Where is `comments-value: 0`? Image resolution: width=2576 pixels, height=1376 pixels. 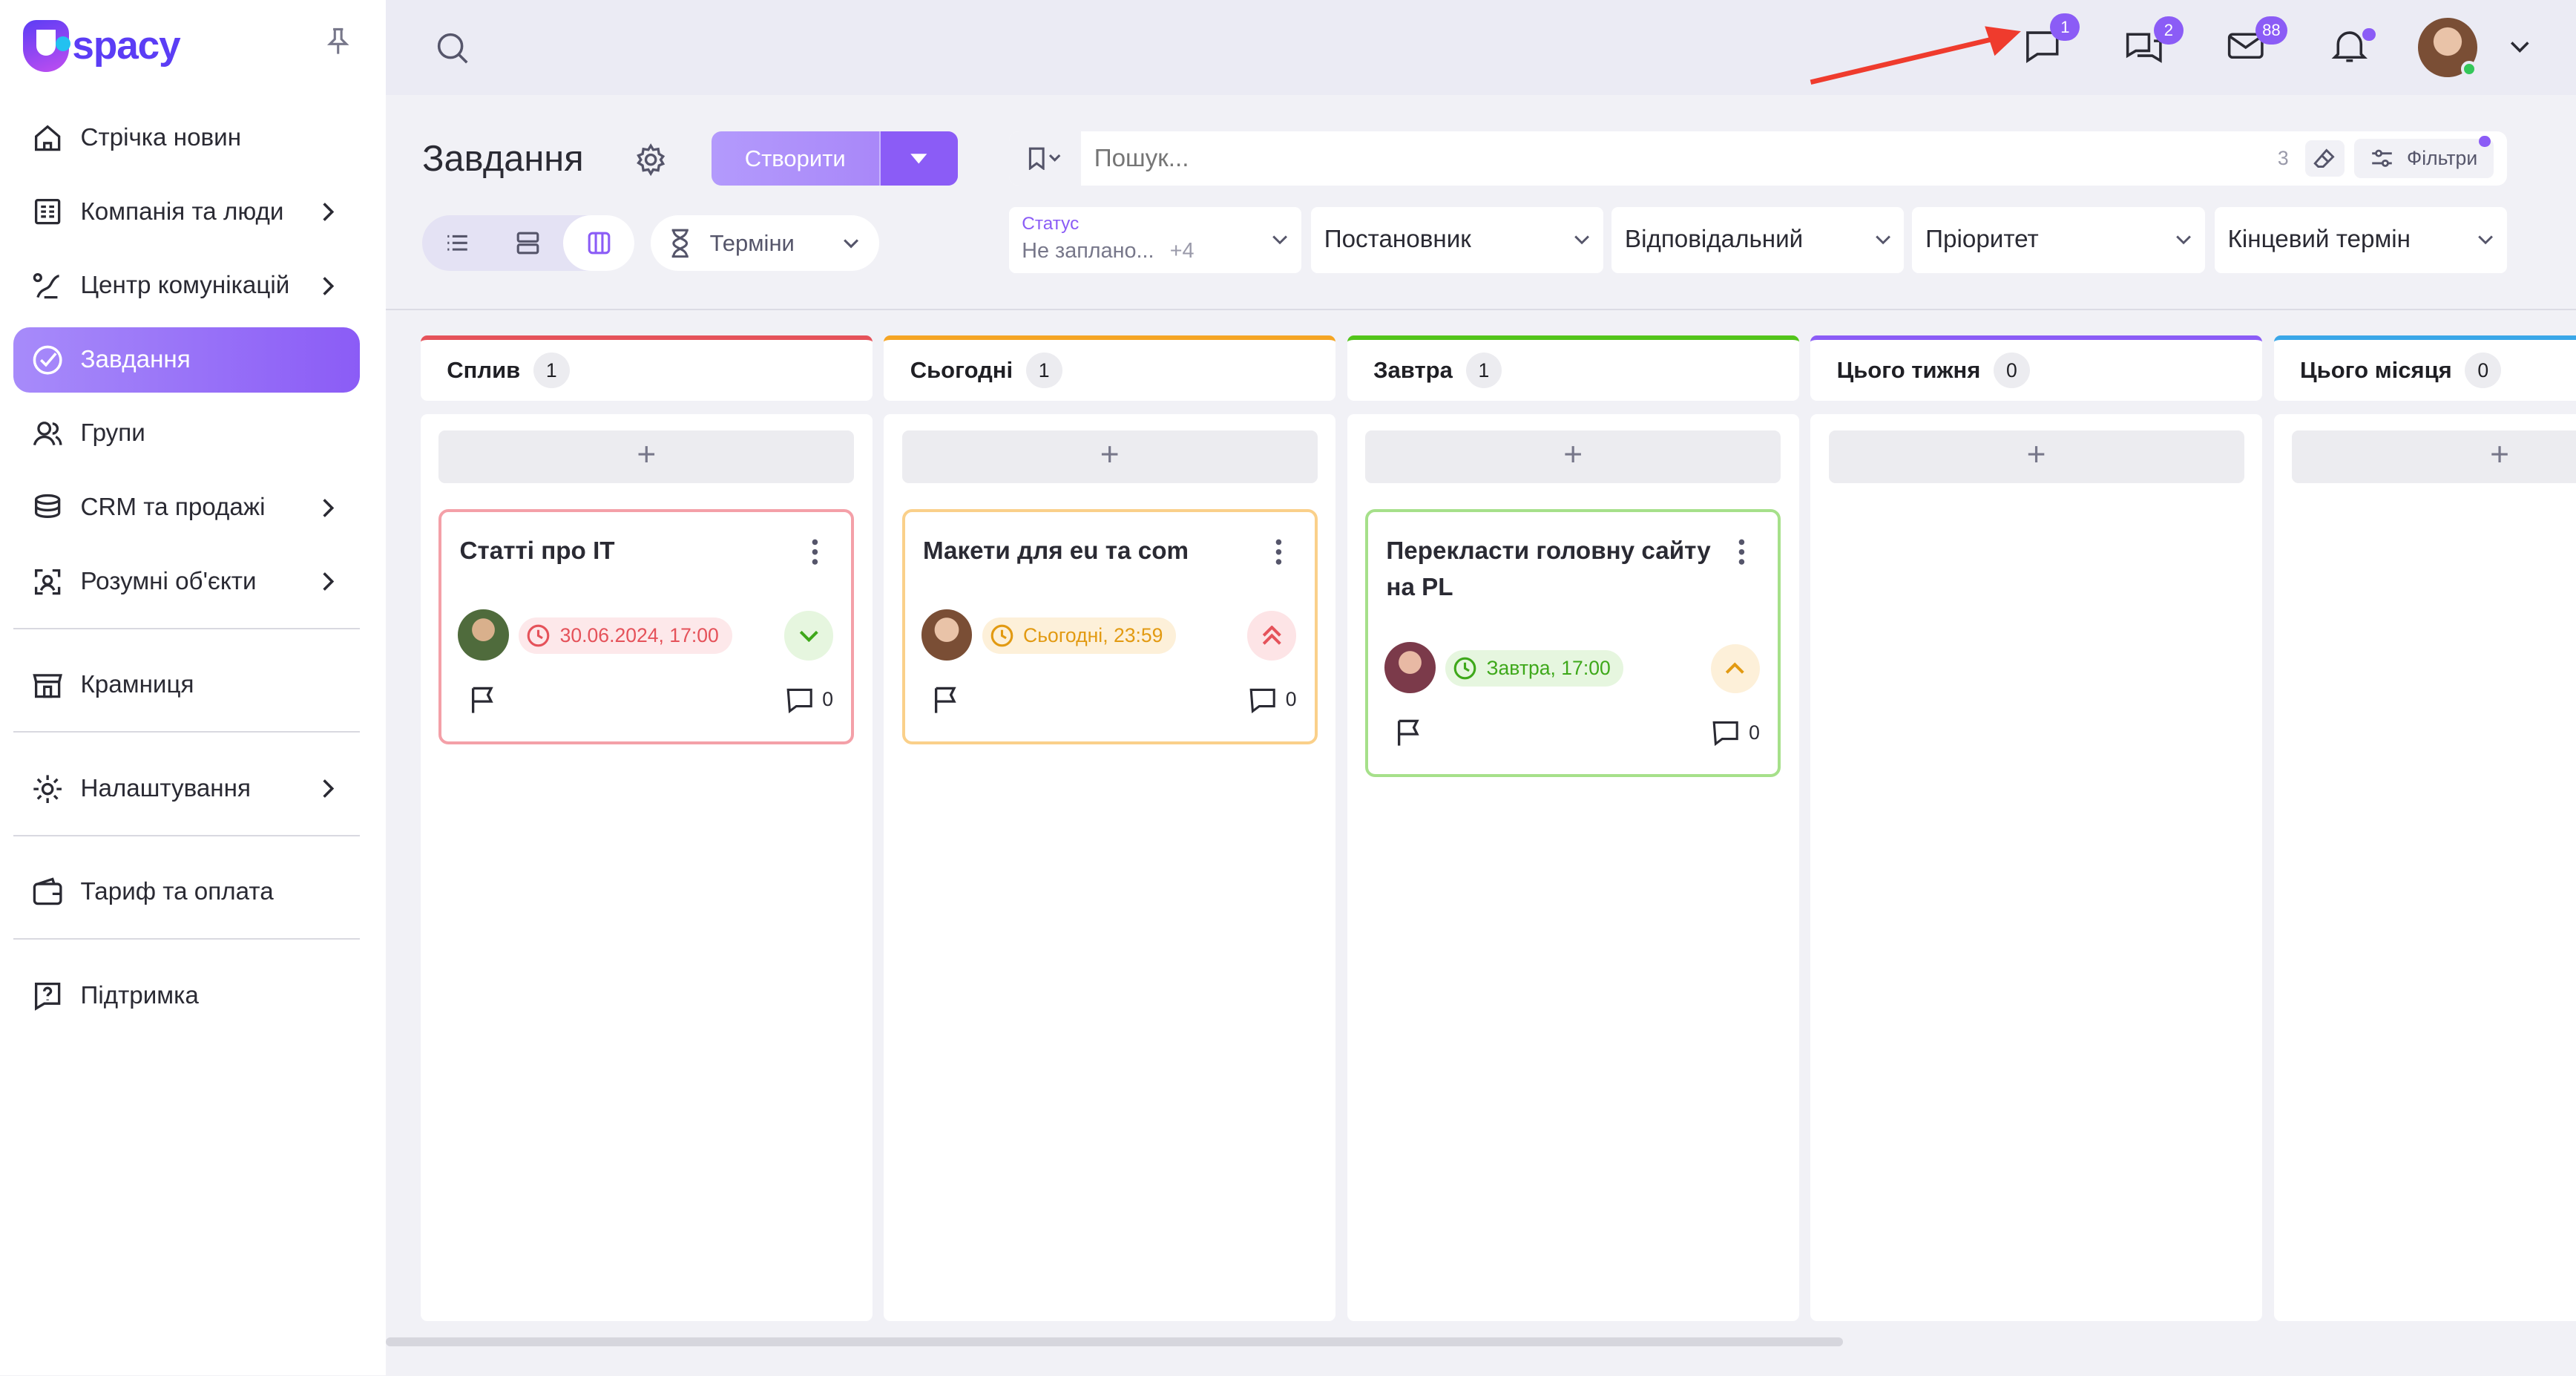 comments-value: 0 is located at coordinates (1754, 732).